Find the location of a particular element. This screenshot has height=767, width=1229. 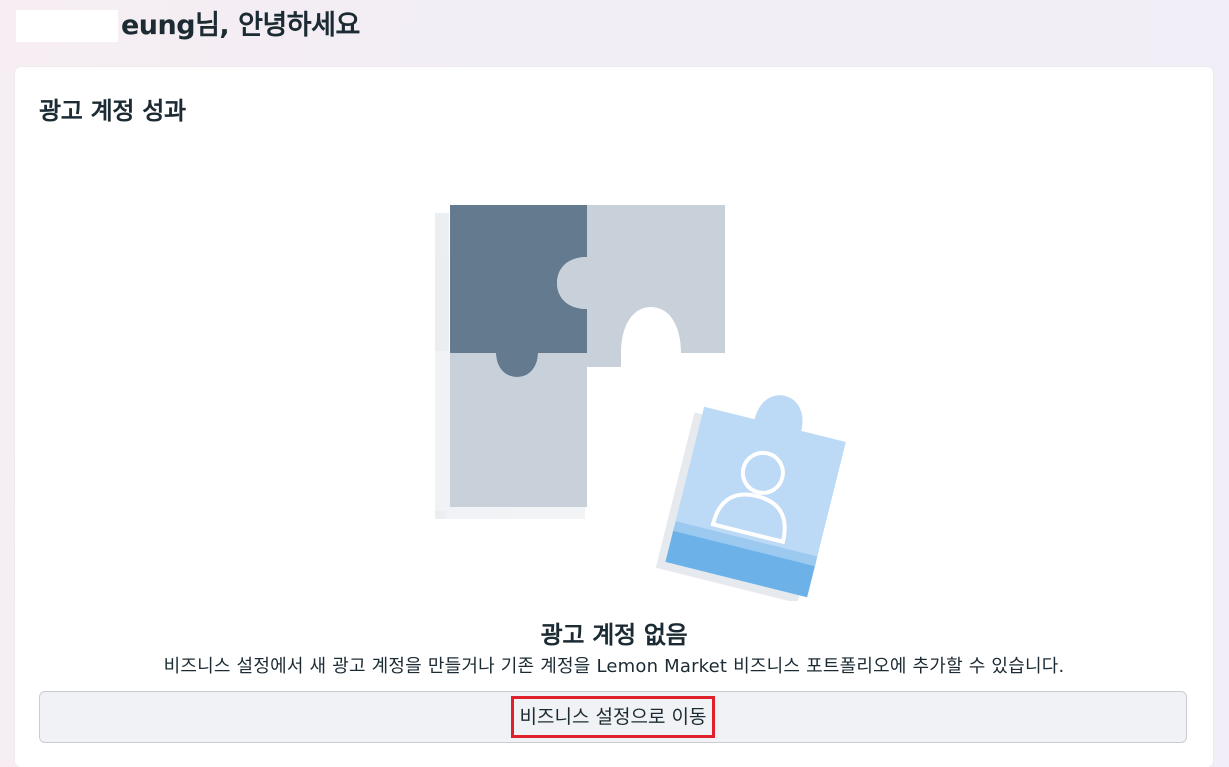

greeting-header: eung님, 안녕하세요 is located at coordinates (614, 28).